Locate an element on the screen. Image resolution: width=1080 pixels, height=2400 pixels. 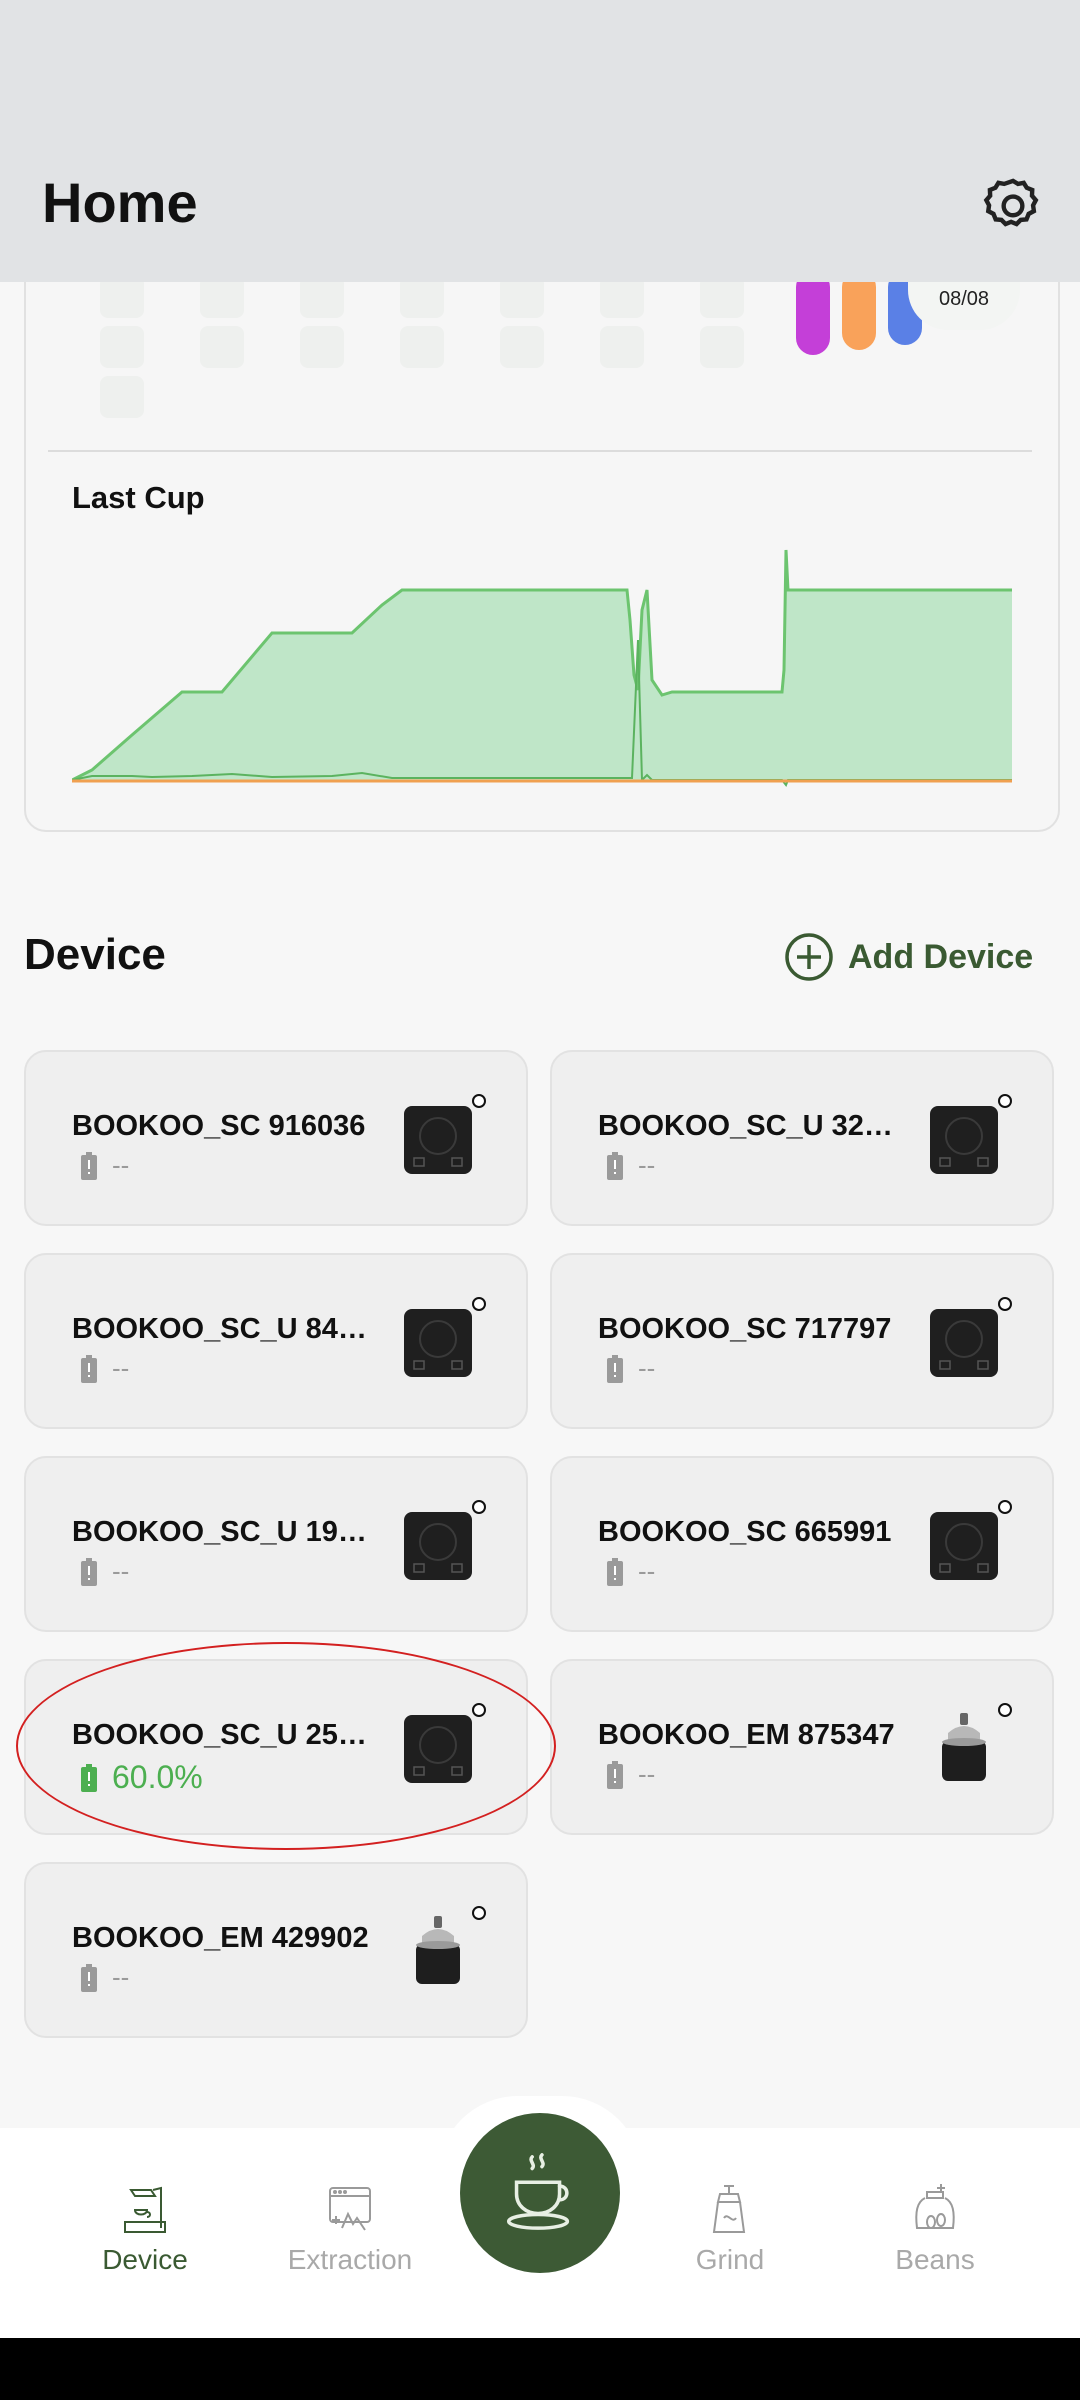
system-nav-bar is located at coordinates (540, 2369).